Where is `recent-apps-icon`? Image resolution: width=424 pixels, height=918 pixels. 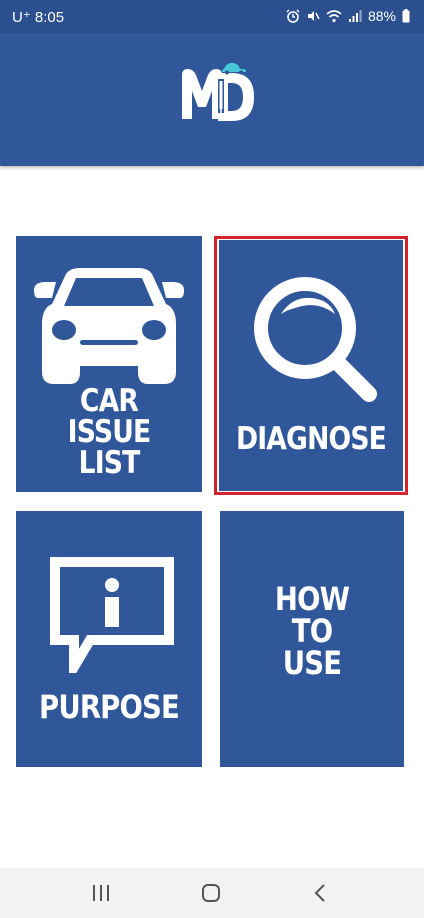
recent-apps-icon is located at coordinates (101, 893).